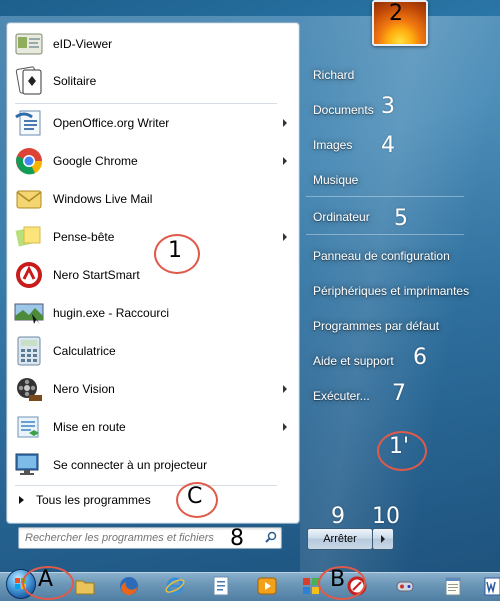 The height and width of the screenshot is (601, 500). I want to click on program-label: Mise en route, so click(89, 427).